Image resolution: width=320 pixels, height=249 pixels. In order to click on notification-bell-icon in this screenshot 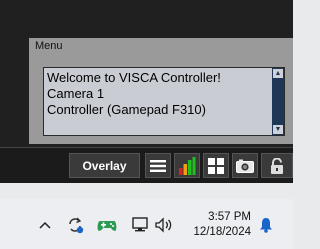, I will do `click(266, 225)`.